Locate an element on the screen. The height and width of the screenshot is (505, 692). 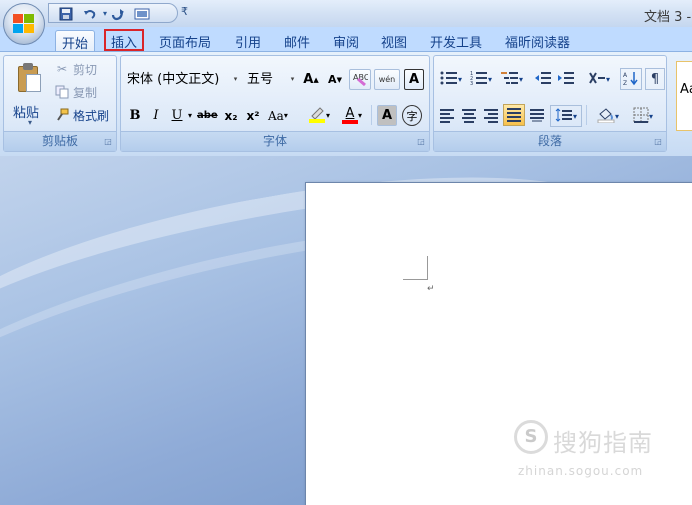
font-color-button: A ▾ is located at coordinates (352, 115).